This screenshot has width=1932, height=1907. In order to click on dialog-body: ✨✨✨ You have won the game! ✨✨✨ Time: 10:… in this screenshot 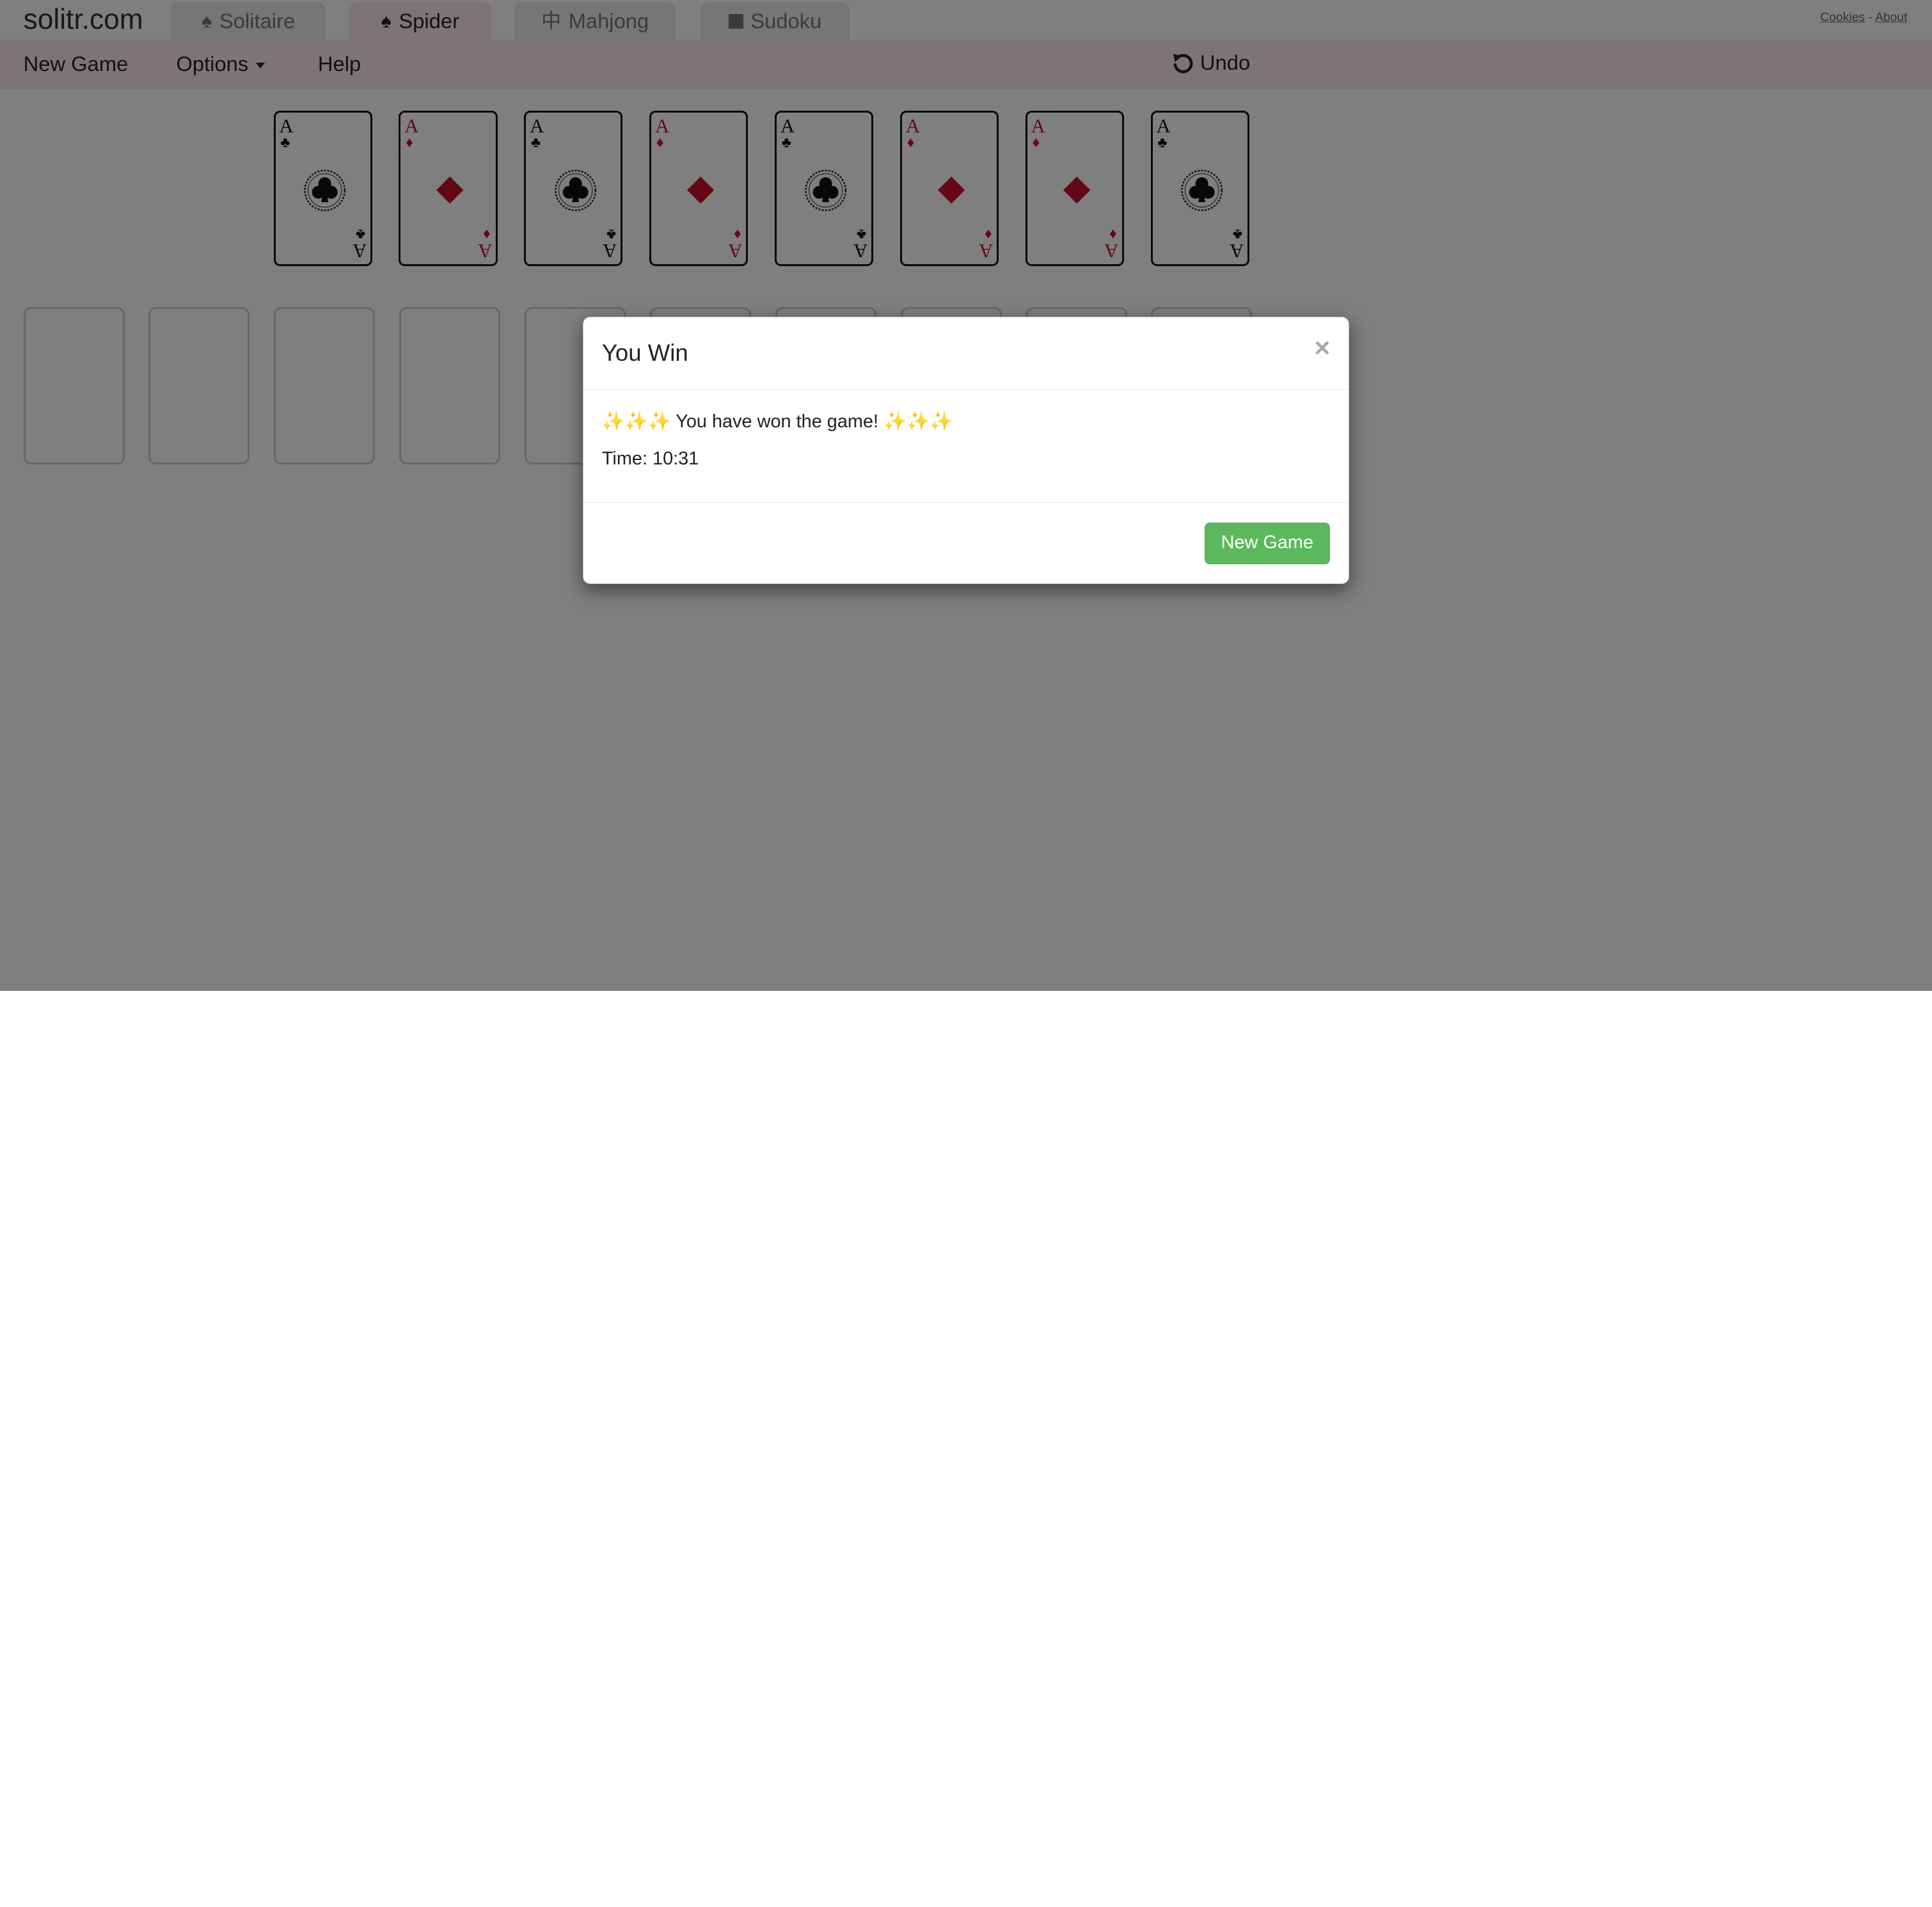, I will do `click(966, 440)`.